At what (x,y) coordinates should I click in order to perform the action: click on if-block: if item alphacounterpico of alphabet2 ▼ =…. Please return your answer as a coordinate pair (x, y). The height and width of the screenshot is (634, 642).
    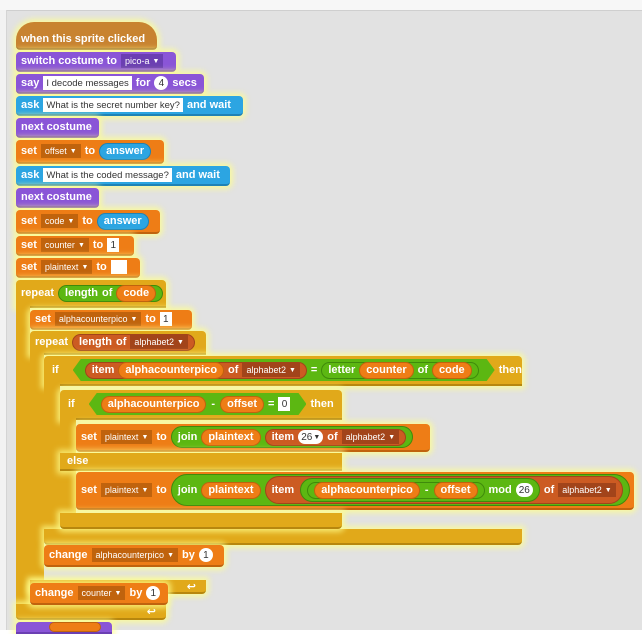
    Looking at the image, I should click on (283, 371).